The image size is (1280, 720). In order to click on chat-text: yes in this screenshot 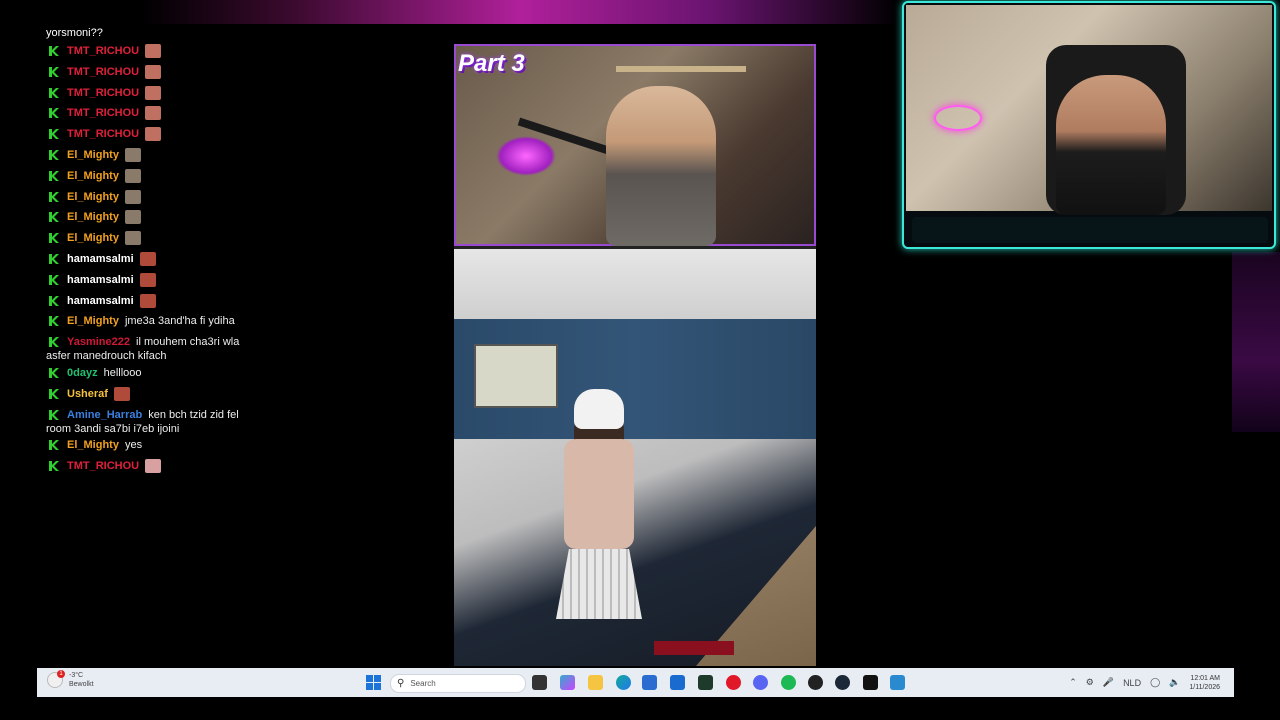, I will do `click(133, 445)`.